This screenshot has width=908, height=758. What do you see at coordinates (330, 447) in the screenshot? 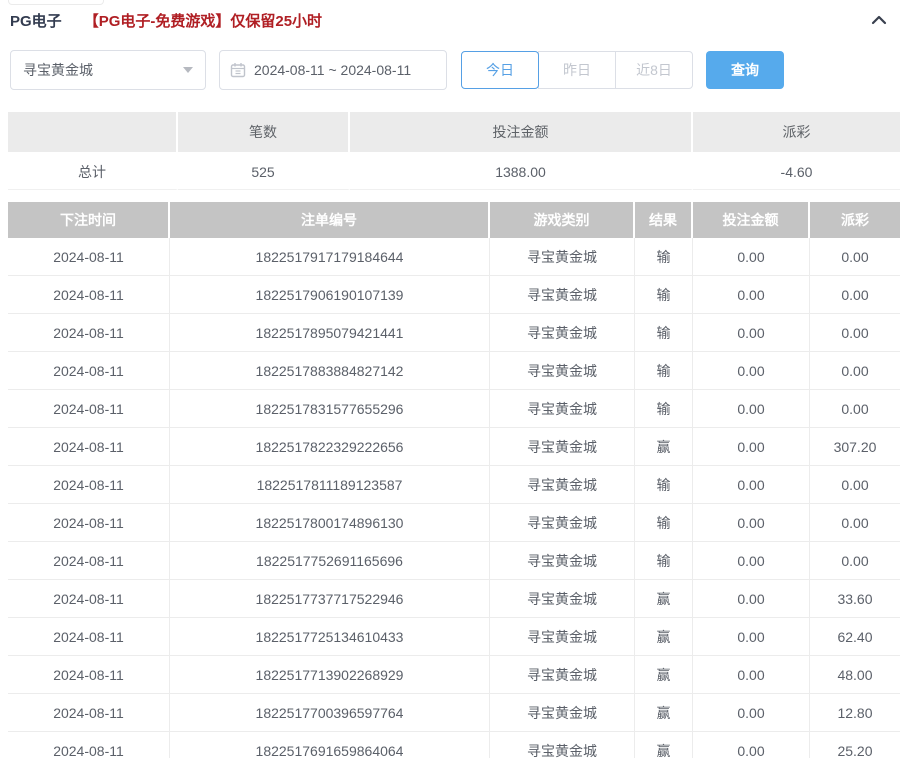
I see `bet-id-cell: 1822517822329222656` at bounding box center [330, 447].